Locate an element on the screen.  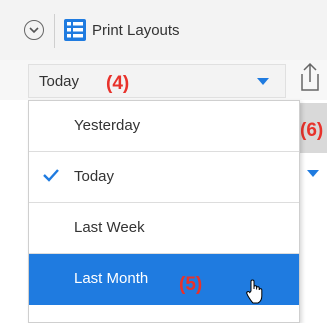
option-label: Yesterday is located at coordinates (107, 125).